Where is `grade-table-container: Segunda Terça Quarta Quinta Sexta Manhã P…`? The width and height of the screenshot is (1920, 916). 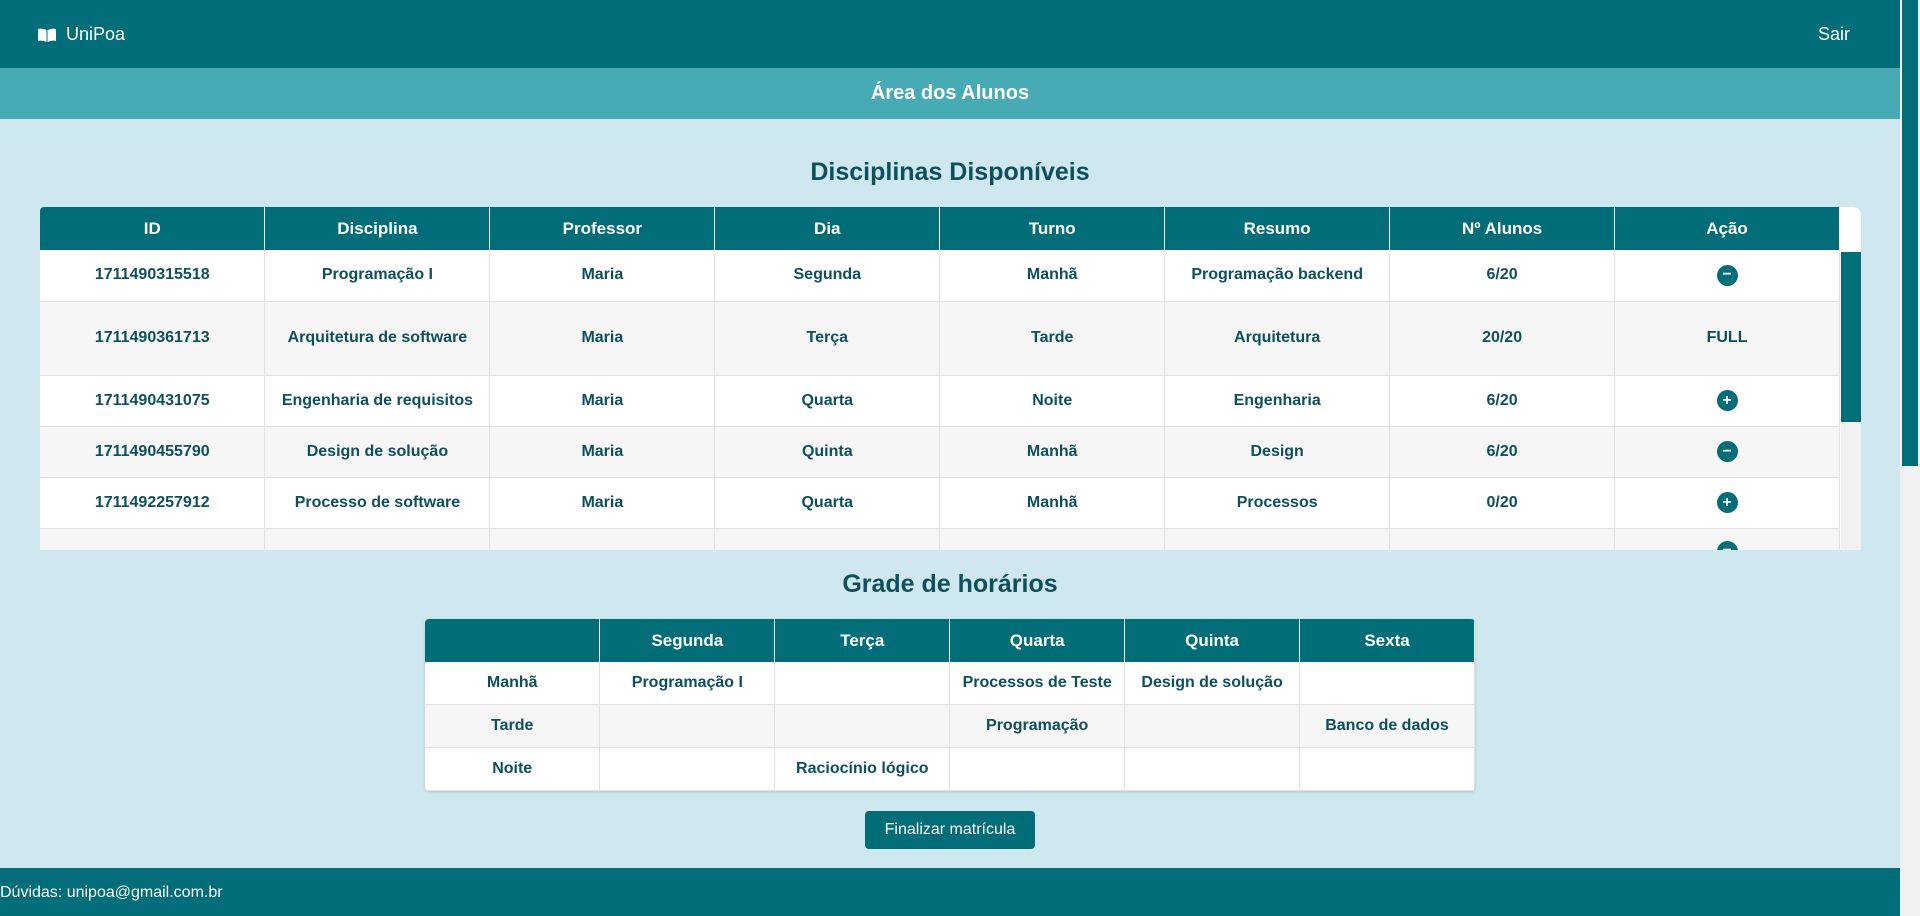 grade-table-container: Segunda Terça Quarta Quinta Sexta Manhã P… is located at coordinates (950, 705).